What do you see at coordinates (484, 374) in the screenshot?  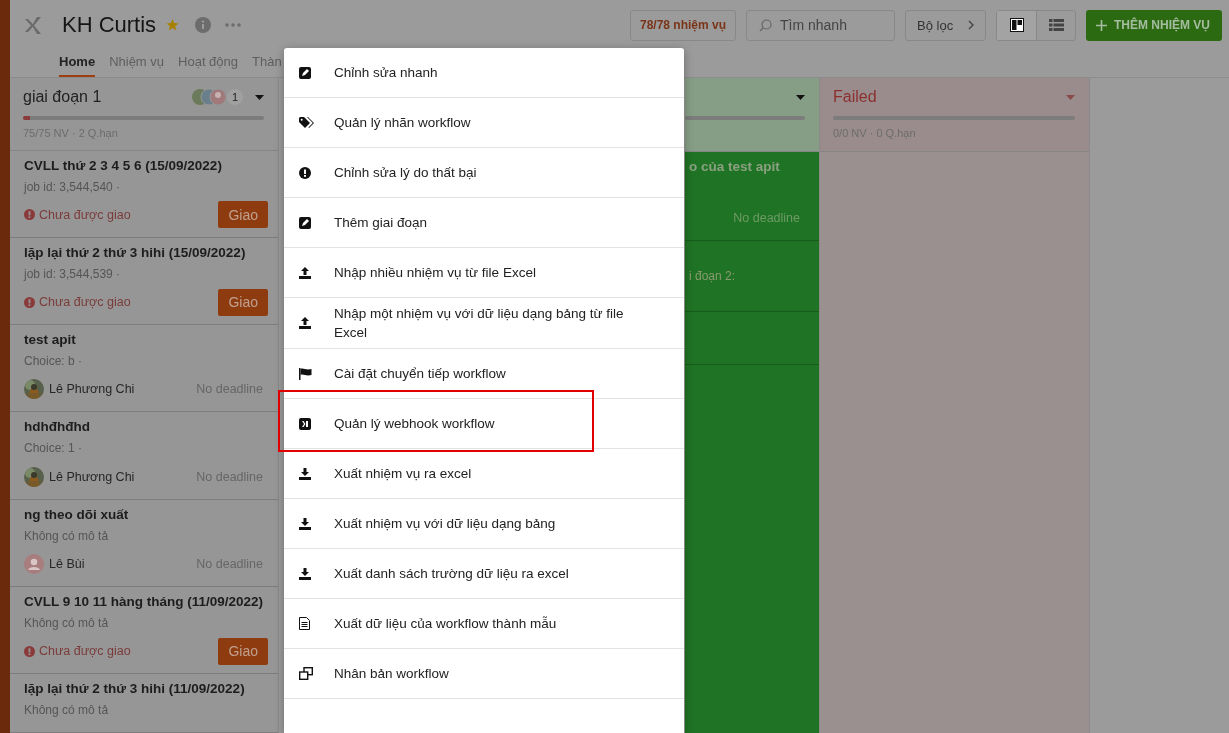 I see `menu-item: Cài đặt chuyển tiếp workflow` at bounding box center [484, 374].